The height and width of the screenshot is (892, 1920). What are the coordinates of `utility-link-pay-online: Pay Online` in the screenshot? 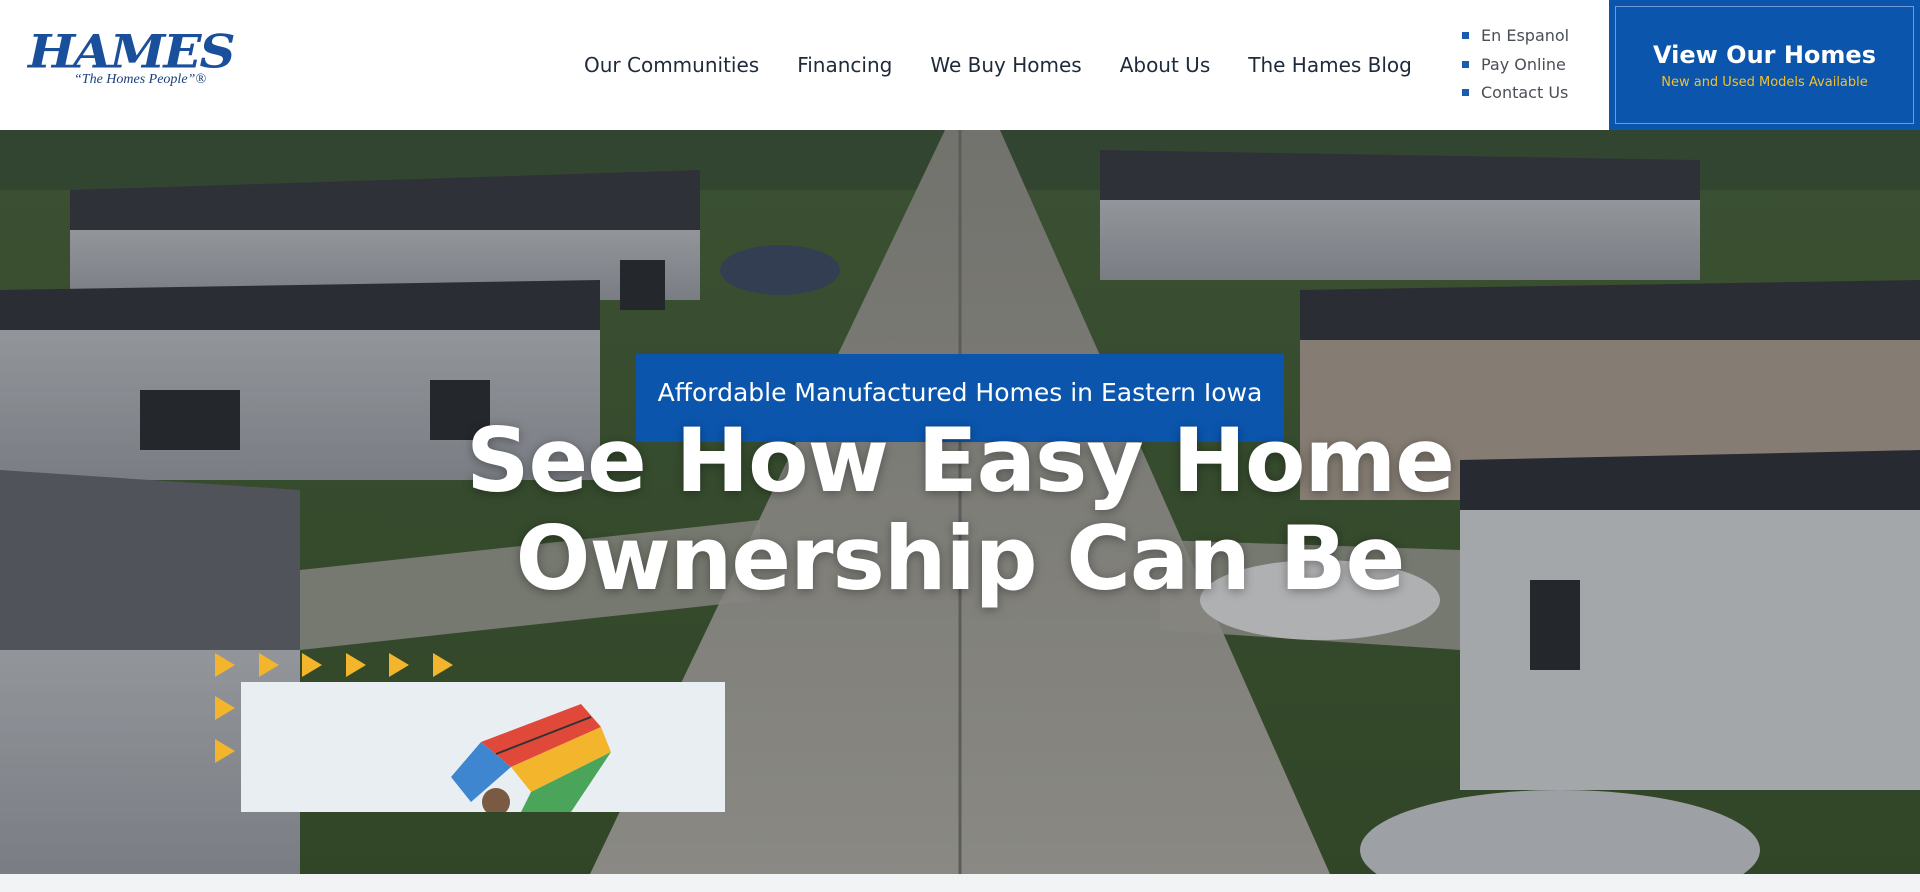 It's located at (1515, 65).